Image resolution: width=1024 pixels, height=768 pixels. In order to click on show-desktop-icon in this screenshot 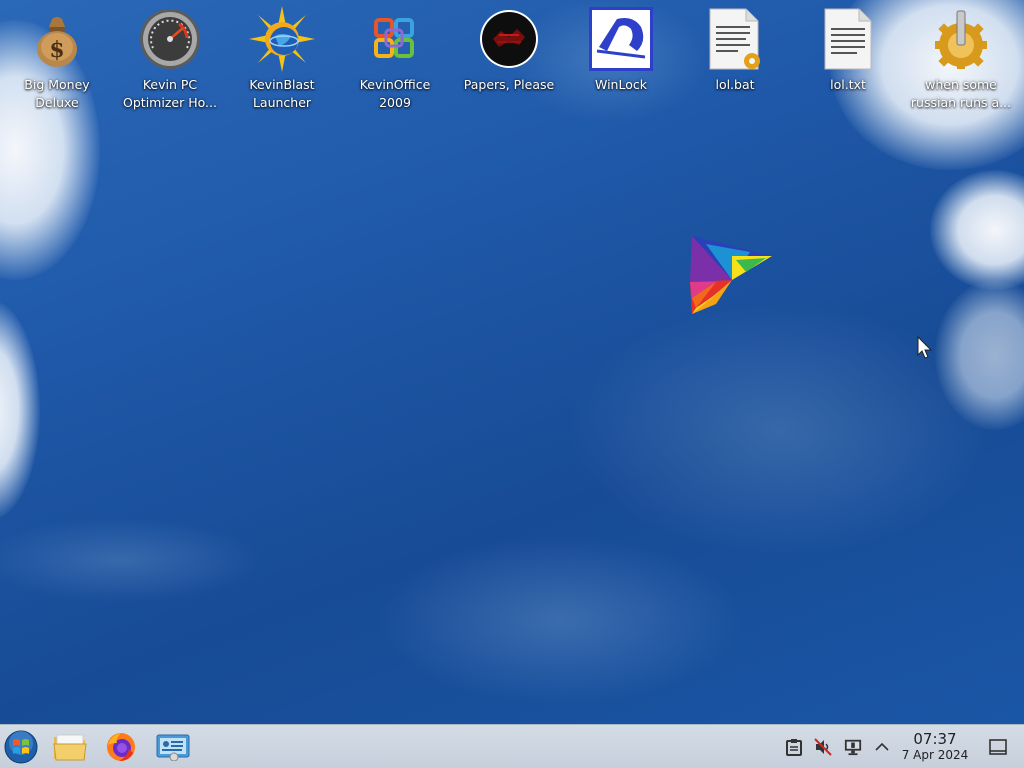, I will do `click(998, 747)`.